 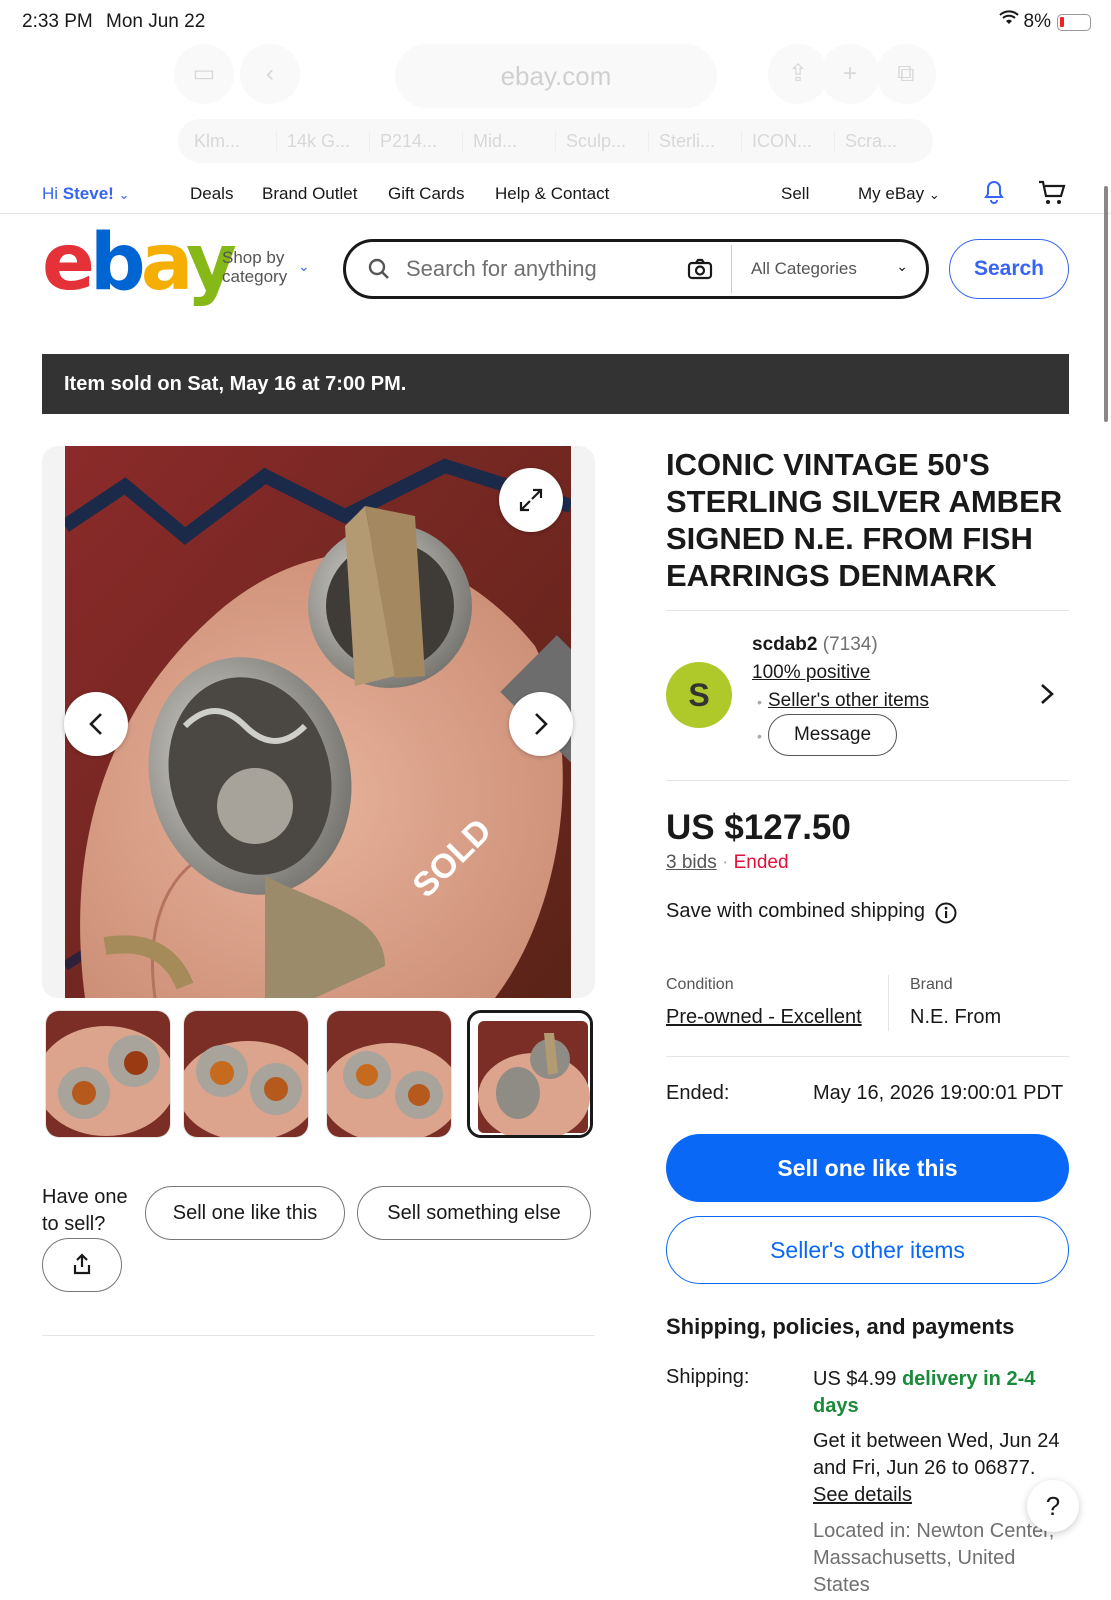 What do you see at coordinates (708, 1377) in the screenshot?
I see `shipping-label: Shipping:` at bounding box center [708, 1377].